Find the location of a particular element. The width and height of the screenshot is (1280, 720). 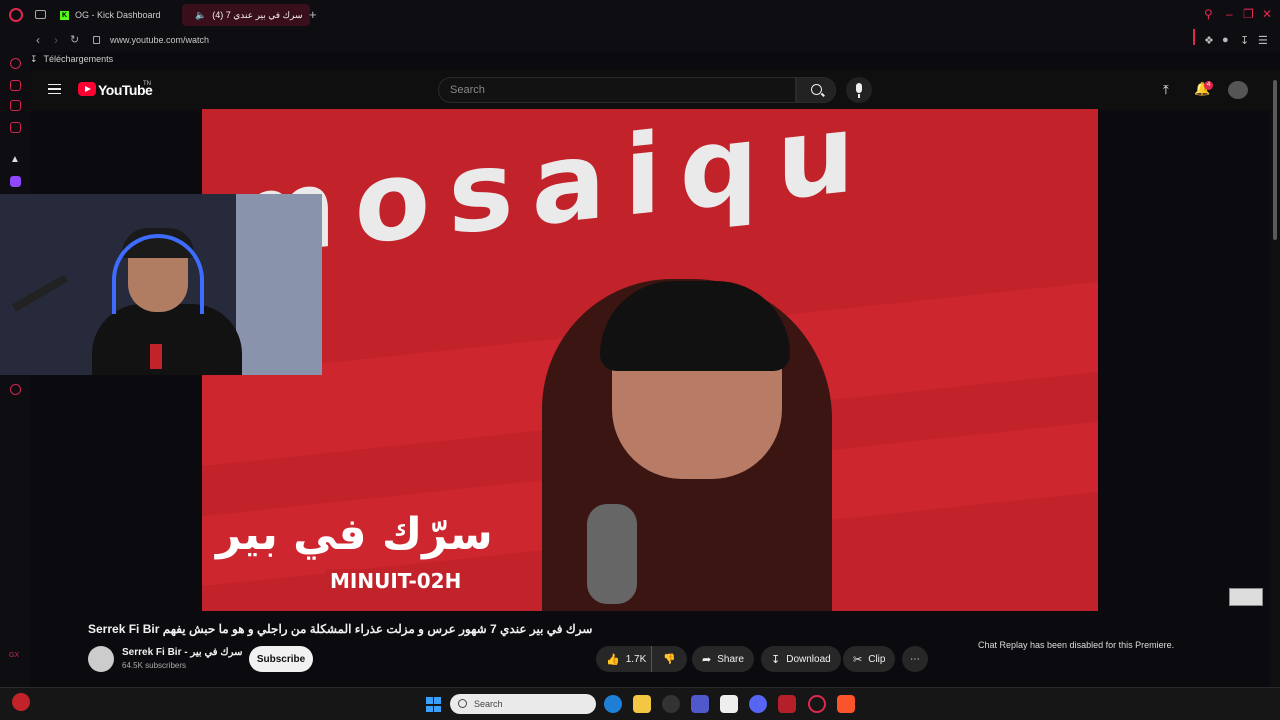

maximize-icon: ❐ is located at coordinates (1248, 14).